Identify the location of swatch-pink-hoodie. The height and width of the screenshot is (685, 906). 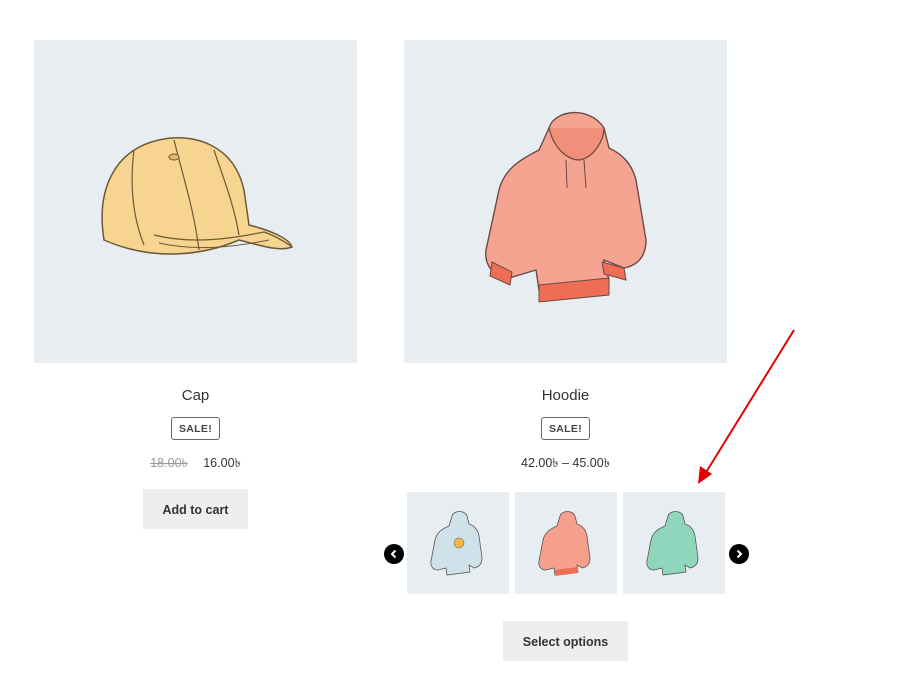
(566, 543).